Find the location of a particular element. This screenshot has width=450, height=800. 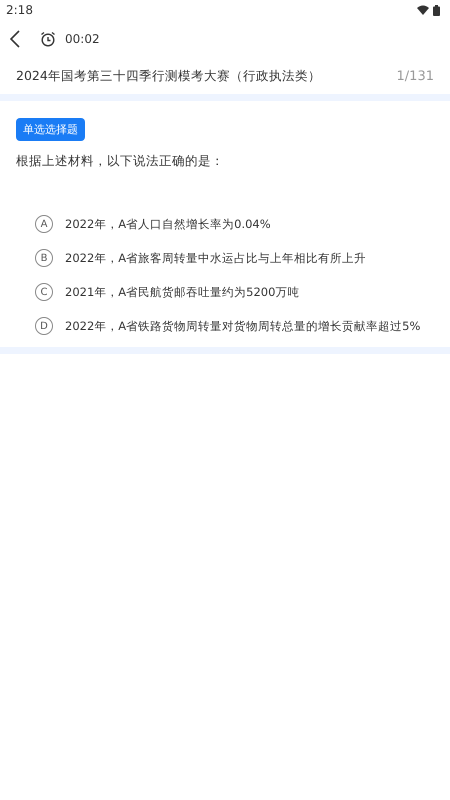

answer-option: C 2021年，A省民航货邮吞吐量约为5200万吨 is located at coordinates (234, 292).